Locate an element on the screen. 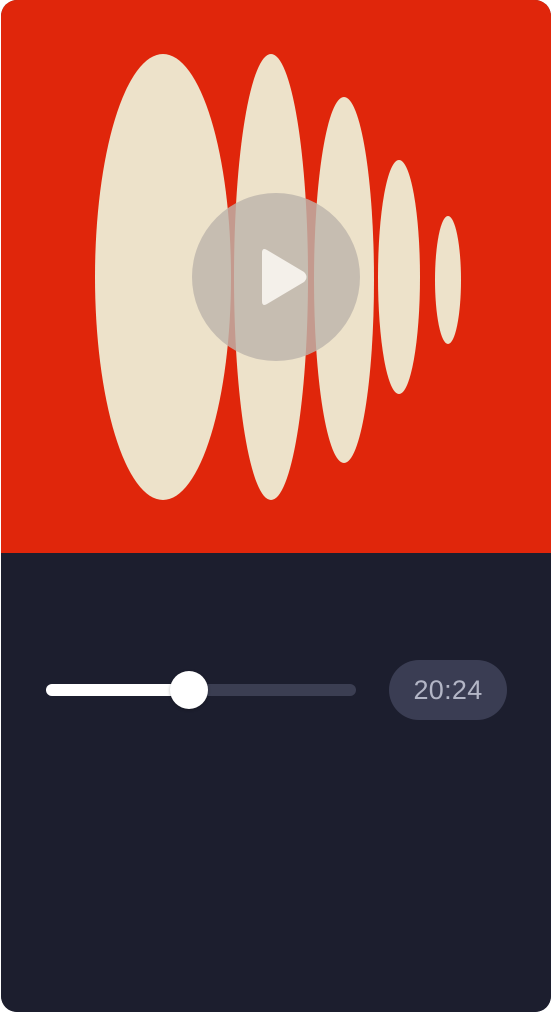 The image size is (551, 1015). play-icon is located at coordinates (276, 277).